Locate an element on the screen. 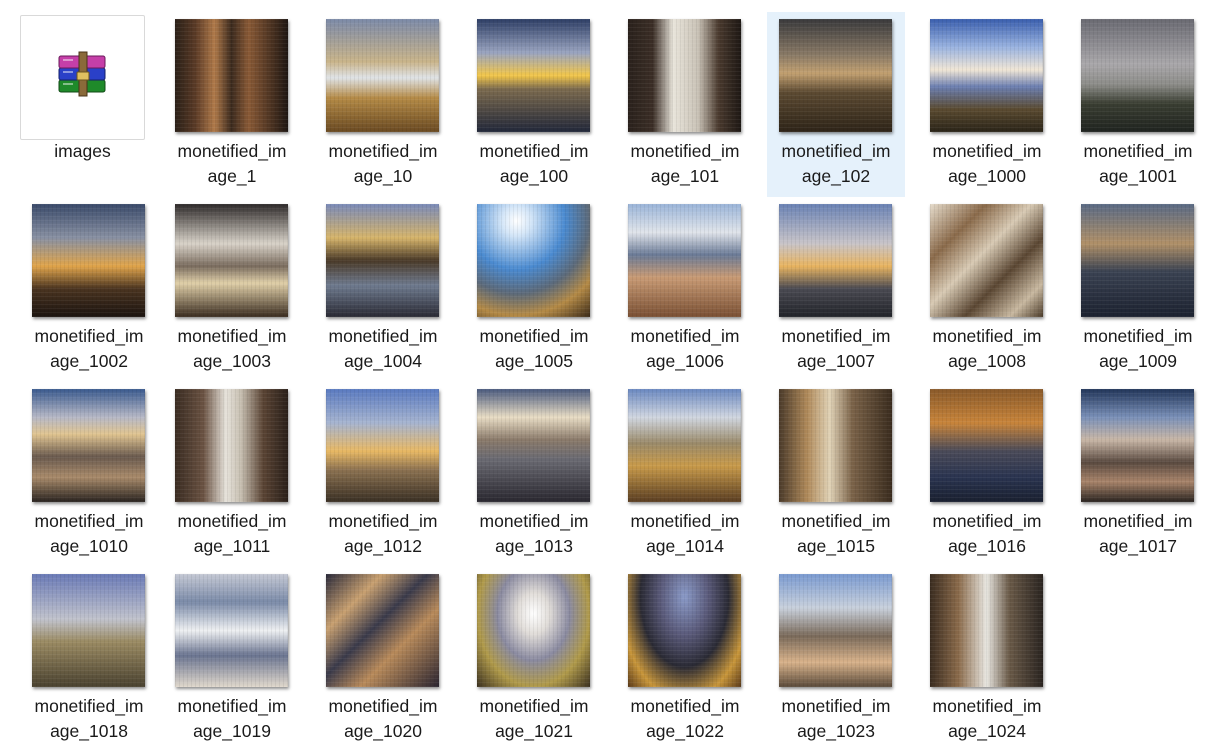 The image size is (1212, 752). file-item-image: monetified_im age_1015 is located at coordinates (836, 474).